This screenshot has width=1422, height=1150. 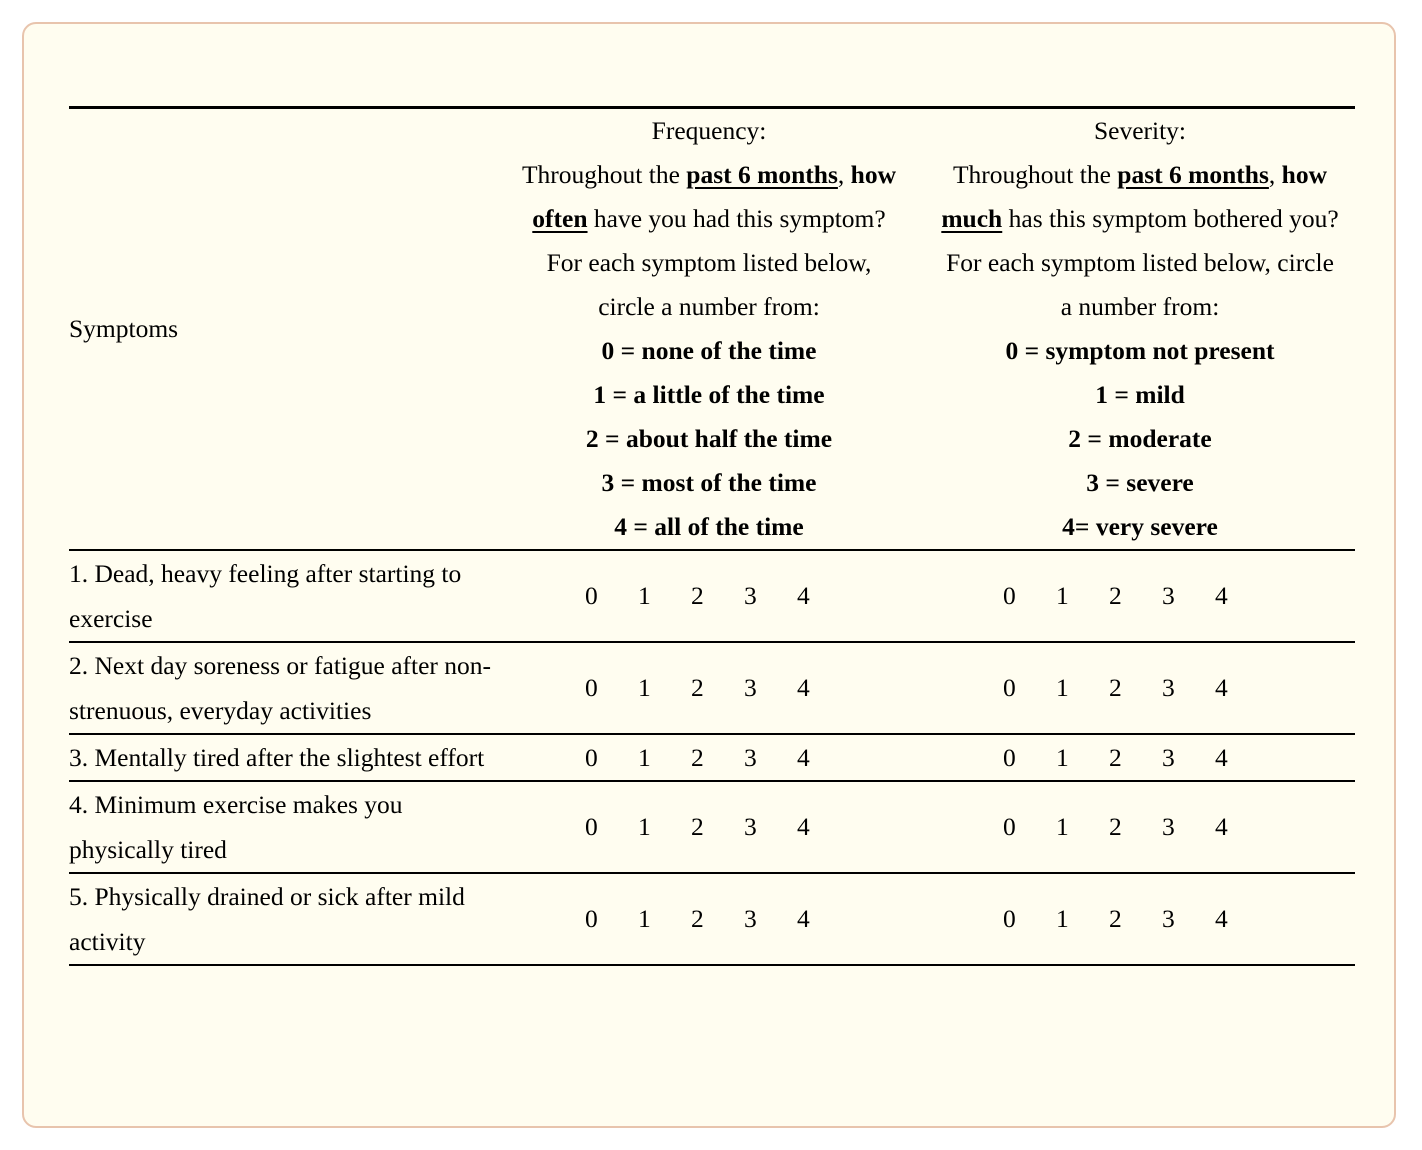 What do you see at coordinates (281, 965) in the screenshot?
I see `table-bottom-rule-cell-symptoms` at bounding box center [281, 965].